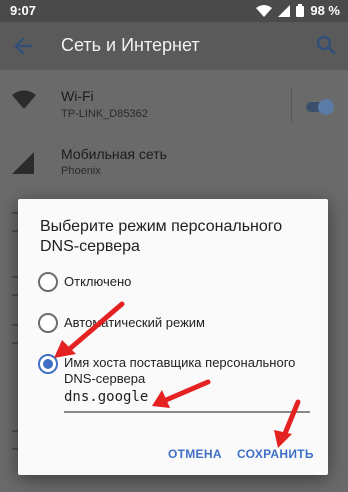 The height and width of the screenshot is (492, 348). I want to click on dialog-title: Выберите режим персонального DNS-сервера, so click(161, 236).